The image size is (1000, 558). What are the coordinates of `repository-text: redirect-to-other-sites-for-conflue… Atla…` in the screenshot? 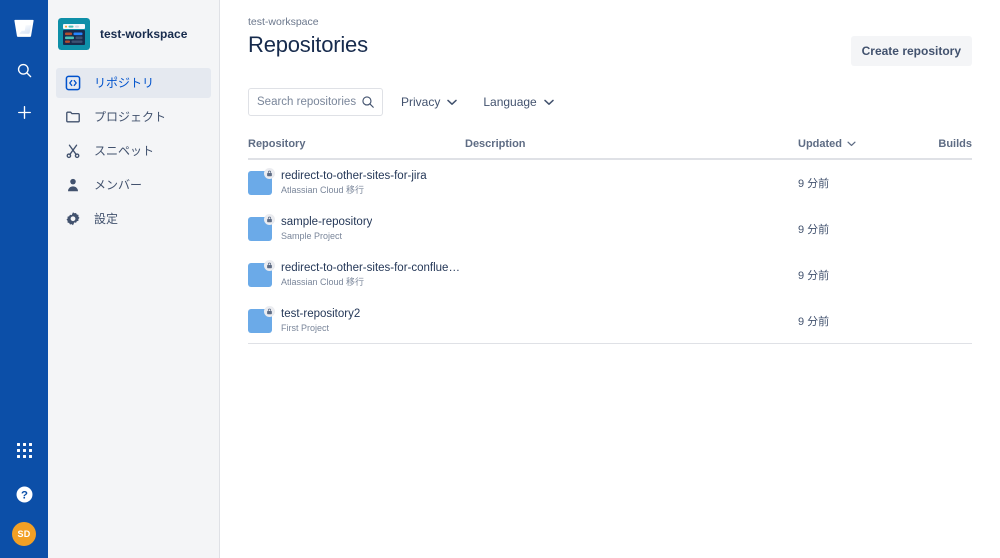 It's located at (370, 275).